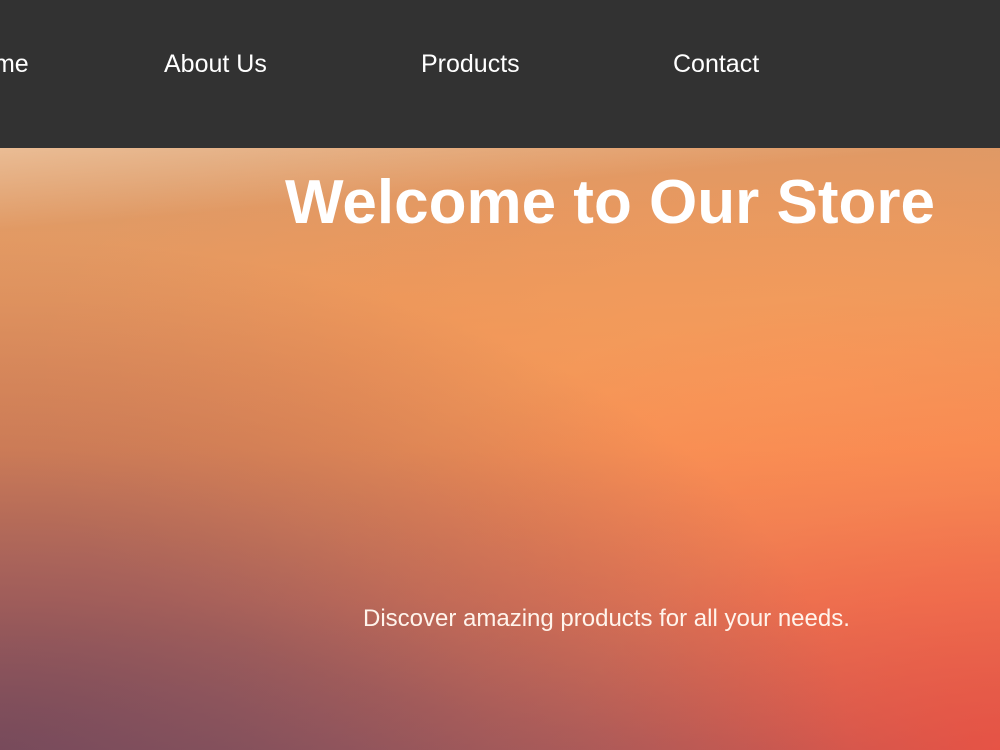  Describe the element at coordinates (716, 64) in the screenshot. I see `nav-link-contact: Contact` at that location.